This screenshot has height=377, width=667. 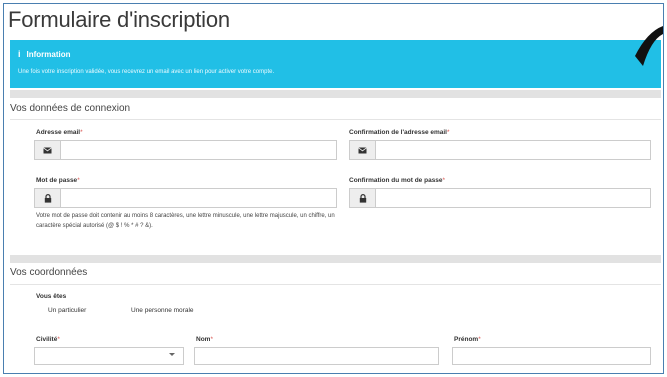 What do you see at coordinates (109, 356) in the screenshot?
I see `civilite-select` at bounding box center [109, 356].